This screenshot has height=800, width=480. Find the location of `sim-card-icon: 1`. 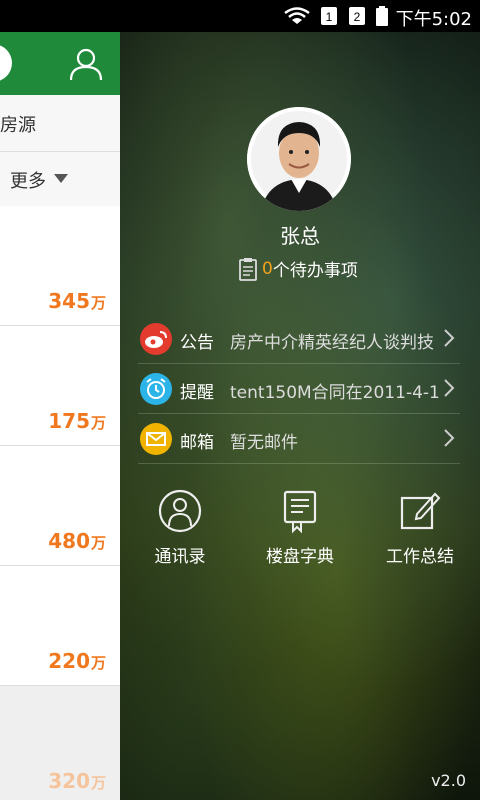

sim-card-icon: 1 is located at coordinates (329, 16).